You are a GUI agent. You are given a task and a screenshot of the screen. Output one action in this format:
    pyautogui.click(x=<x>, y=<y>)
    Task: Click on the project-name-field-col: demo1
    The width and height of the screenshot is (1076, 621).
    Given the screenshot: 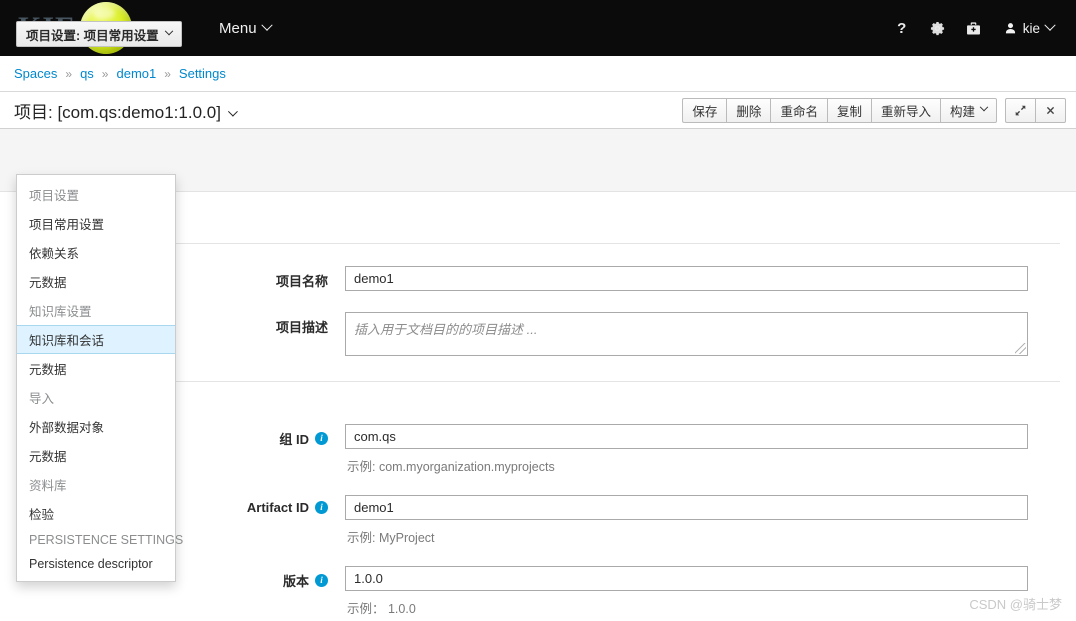 What is the action you would take?
    pyautogui.click(x=686, y=278)
    